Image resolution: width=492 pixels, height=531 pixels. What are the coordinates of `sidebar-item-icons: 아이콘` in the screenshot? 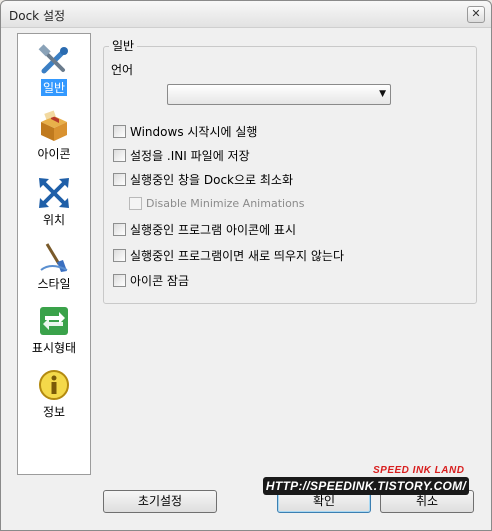 It's located at (54, 137).